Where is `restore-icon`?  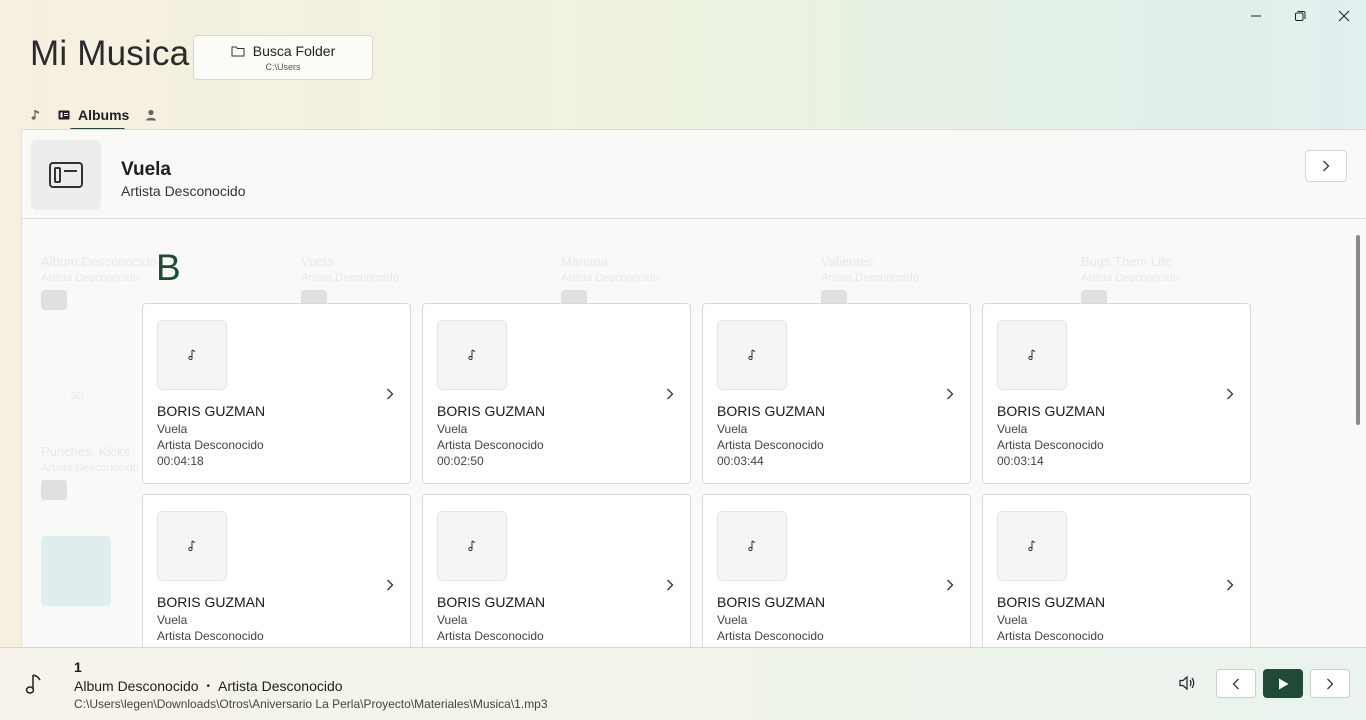
restore-icon is located at coordinates (1300, 16).